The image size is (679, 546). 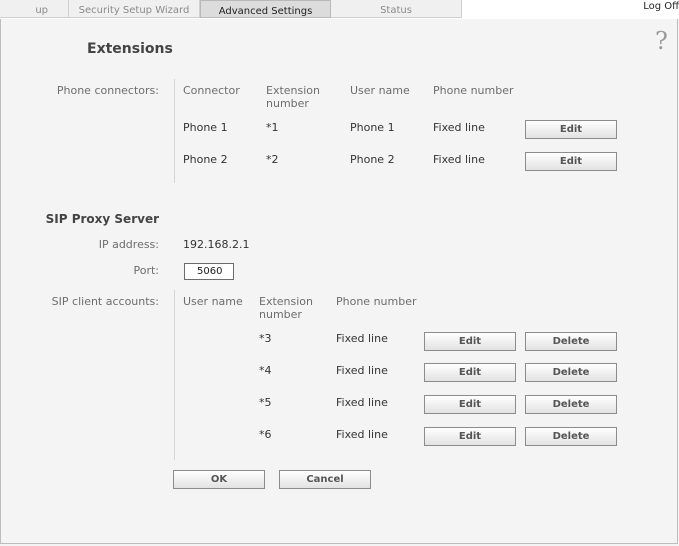 I want to click on sip-client-accounts-divider, so click(x=174, y=375).